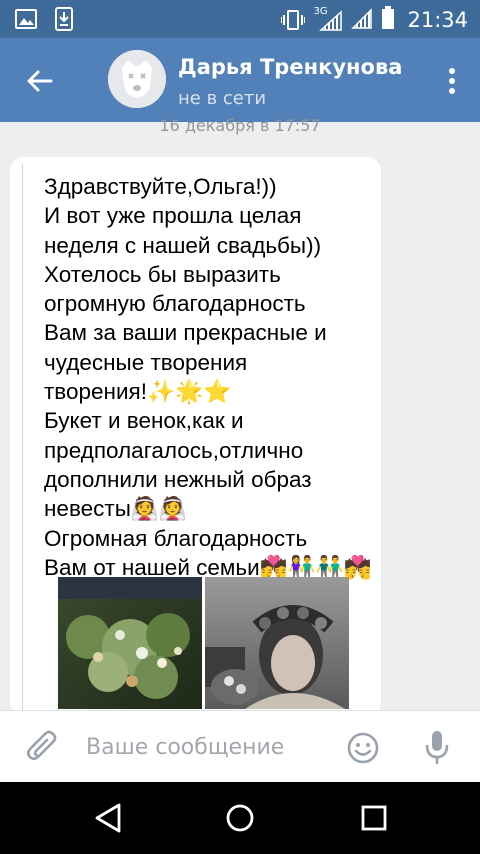  What do you see at coordinates (240, 125) in the screenshot?
I see `date-separator: 16 декабря в 17:57` at bounding box center [240, 125].